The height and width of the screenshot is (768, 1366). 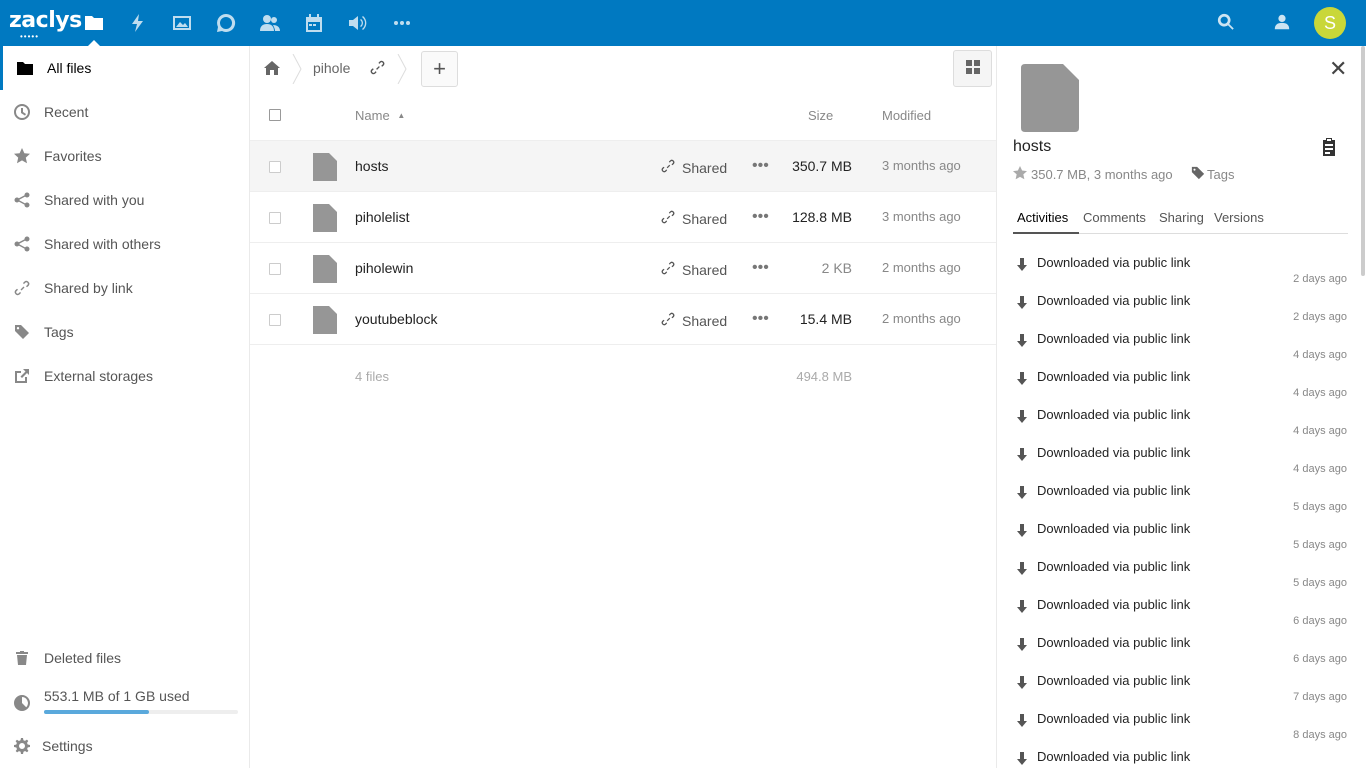 What do you see at coordinates (1320, 697) in the screenshot?
I see `activity-time: 7 days ago` at bounding box center [1320, 697].